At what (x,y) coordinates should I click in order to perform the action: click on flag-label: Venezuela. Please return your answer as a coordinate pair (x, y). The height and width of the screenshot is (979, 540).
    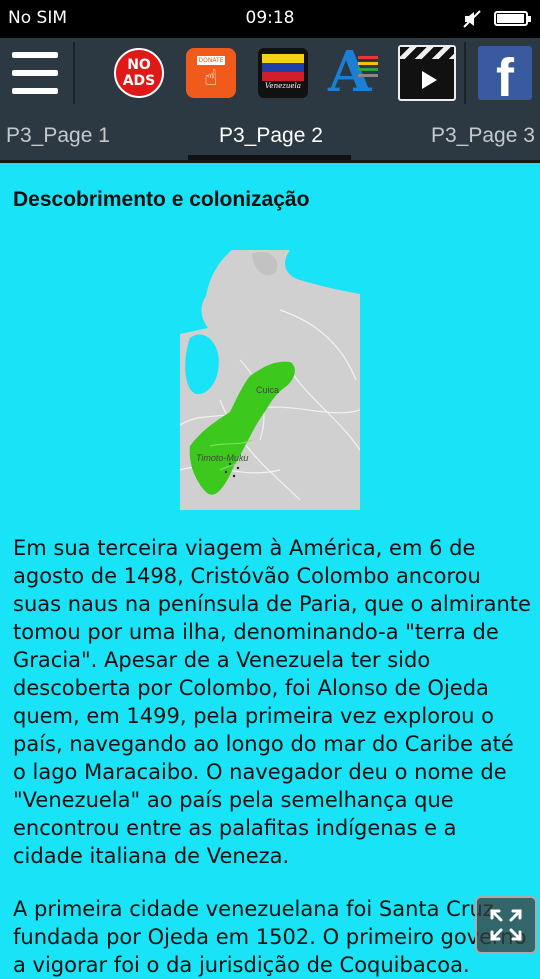
    Looking at the image, I should click on (283, 86).